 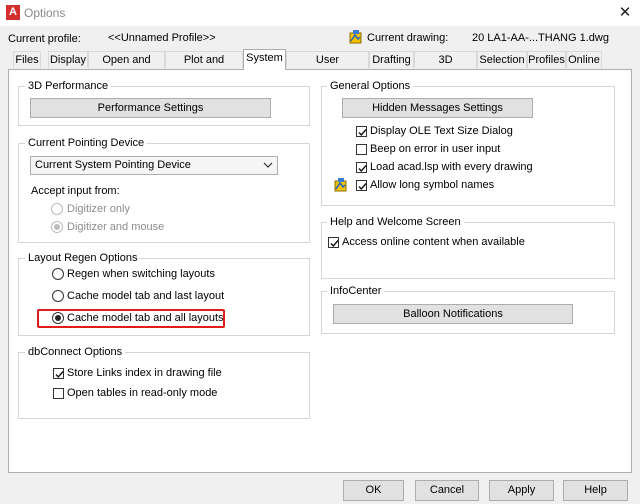 I want to click on digitizer-only-radio, so click(x=57, y=209).